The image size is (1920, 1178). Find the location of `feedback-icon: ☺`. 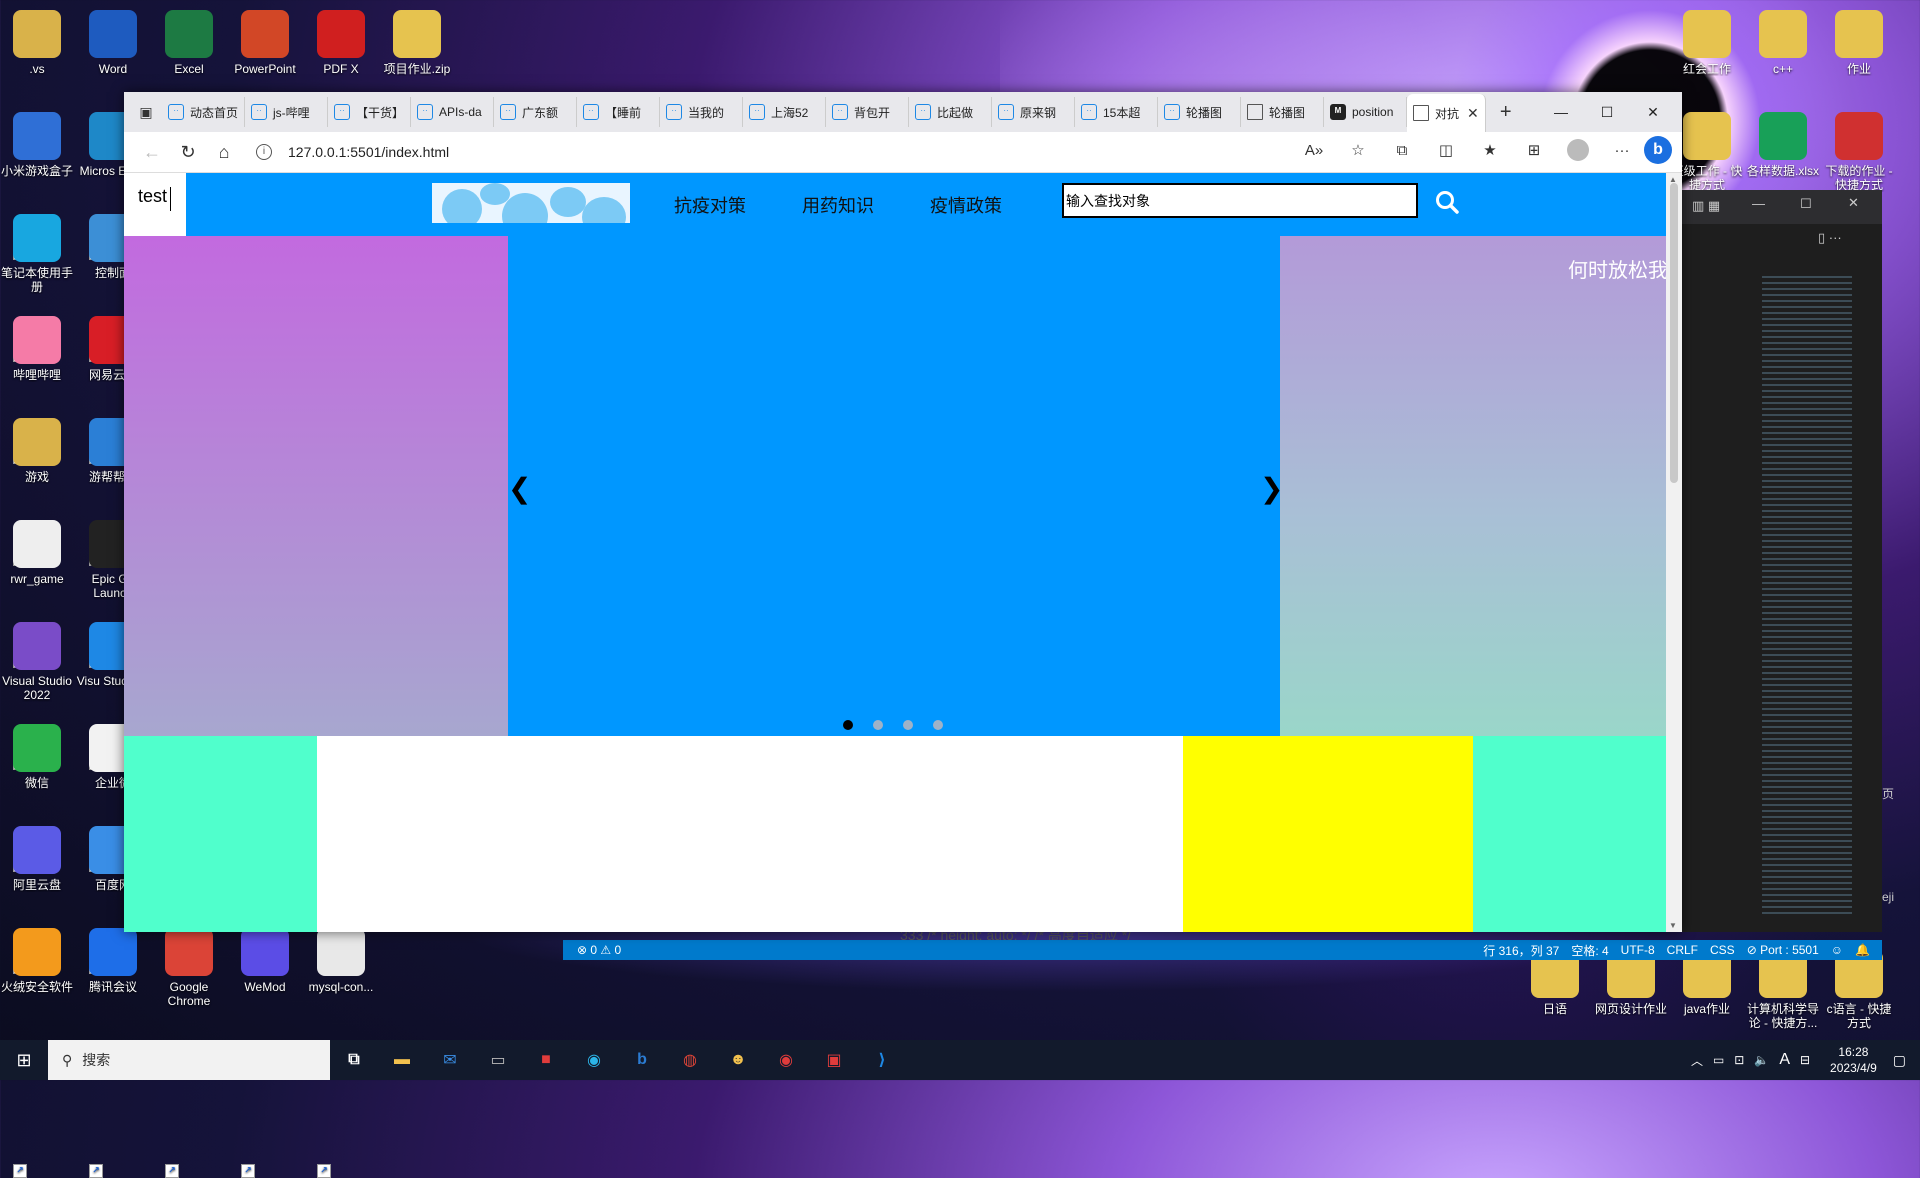

feedback-icon: ☺ is located at coordinates (1837, 950).